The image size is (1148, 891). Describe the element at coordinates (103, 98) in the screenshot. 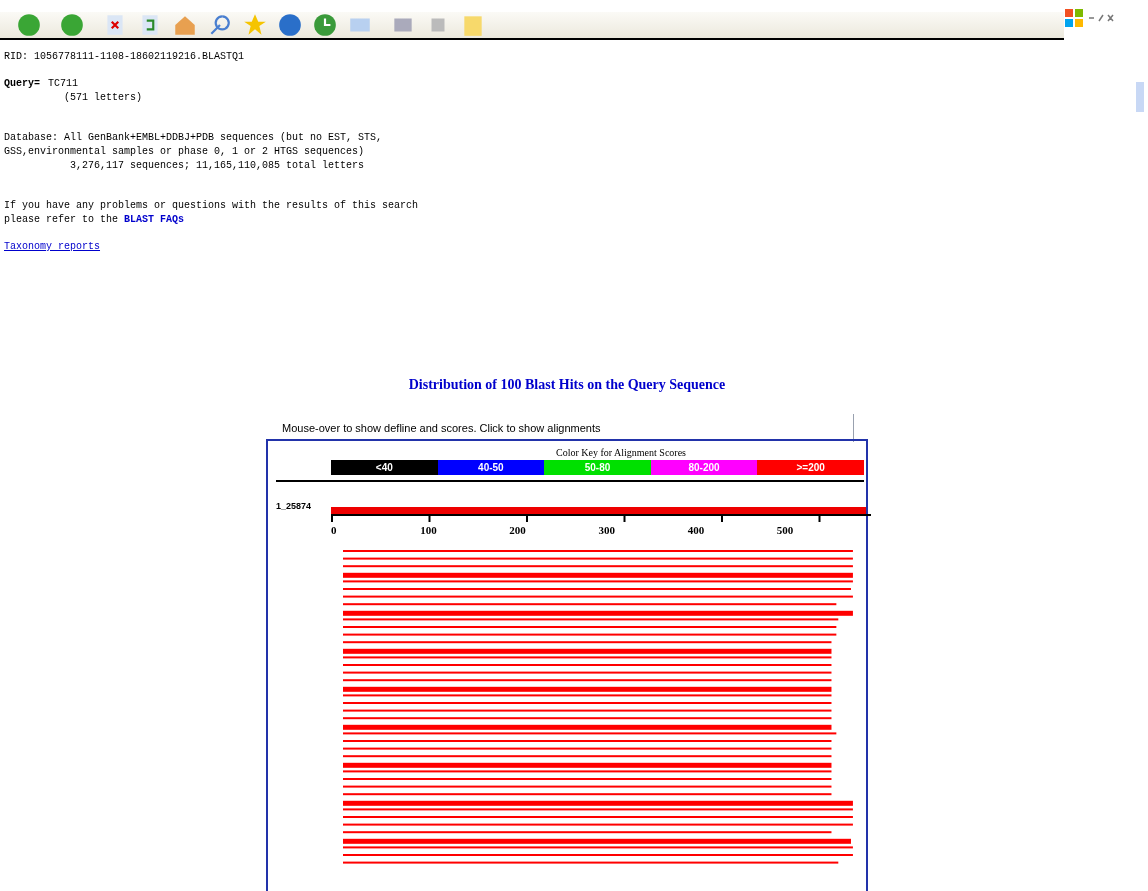

I see `query-length: (571 letters)` at that location.